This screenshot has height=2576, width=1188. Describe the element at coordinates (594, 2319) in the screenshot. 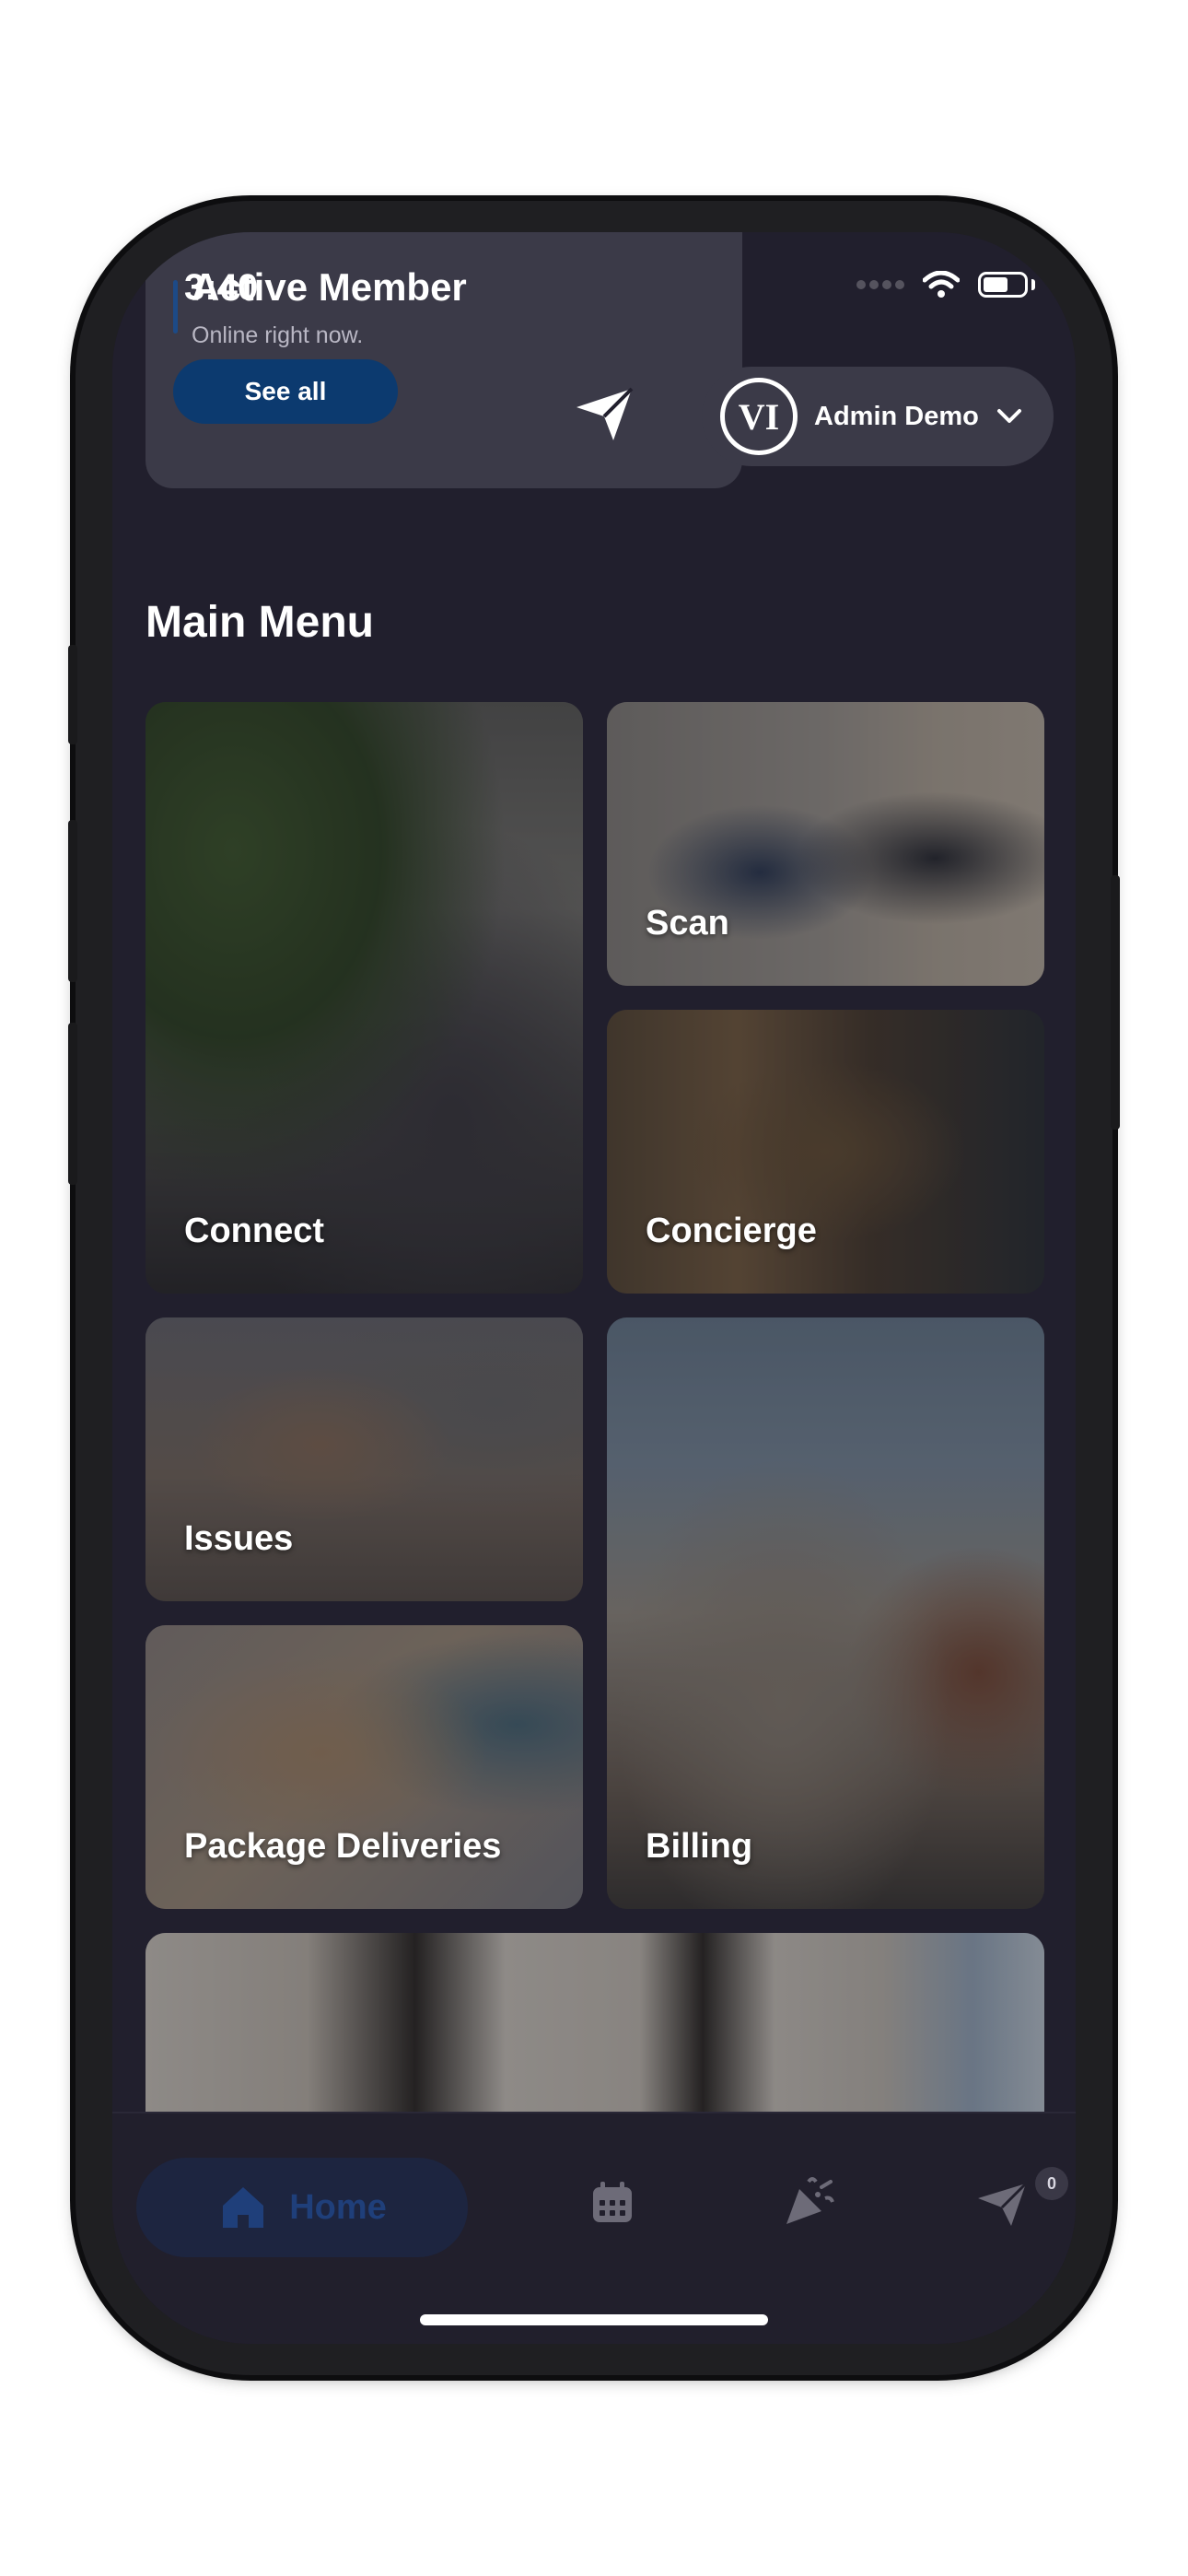

I see `home-indicator` at that location.